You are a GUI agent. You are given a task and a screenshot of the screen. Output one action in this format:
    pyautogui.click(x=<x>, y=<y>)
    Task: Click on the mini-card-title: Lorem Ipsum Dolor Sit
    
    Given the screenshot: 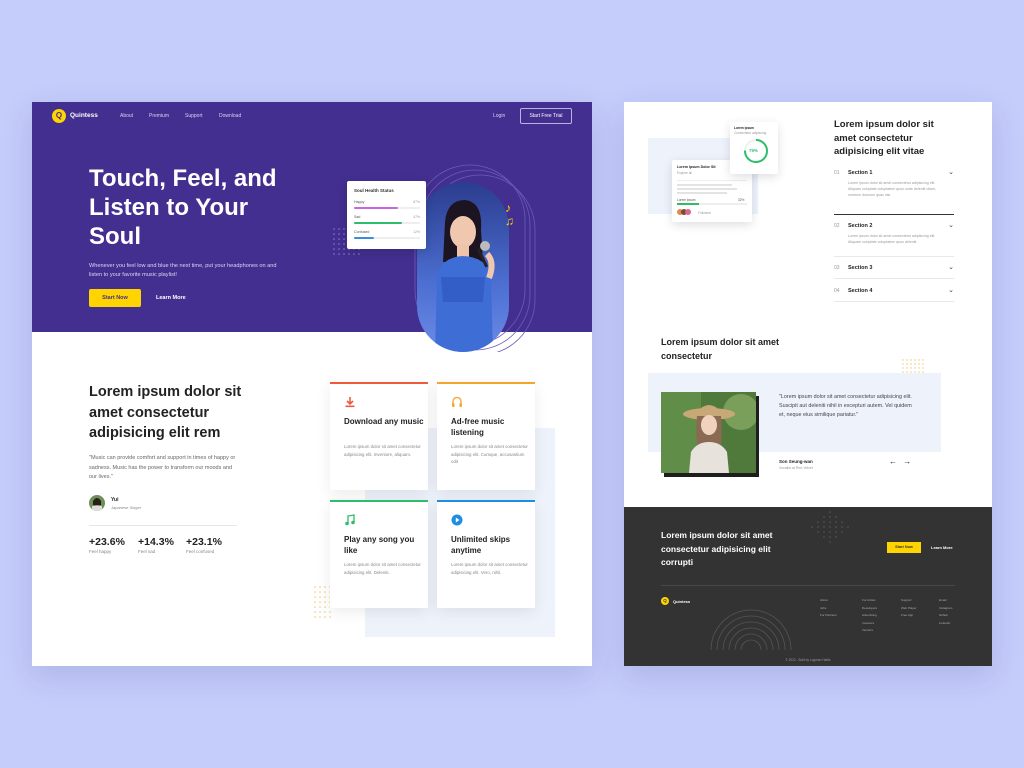 What is the action you would take?
    pyautogui.click(x=696, y=167)
    